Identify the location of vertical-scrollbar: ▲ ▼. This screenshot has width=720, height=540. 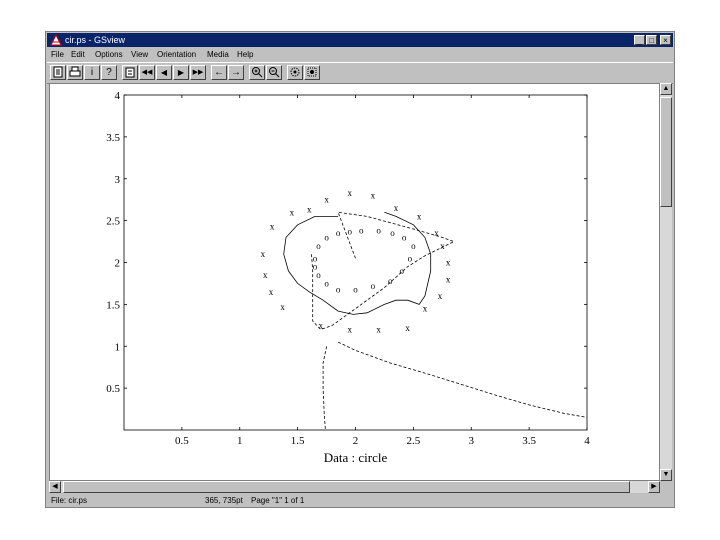
(666, 282).